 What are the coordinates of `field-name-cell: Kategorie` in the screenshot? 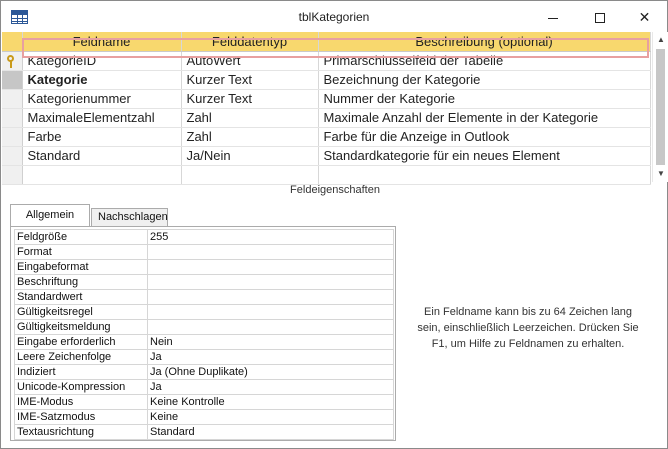 It's located at (102, 80).